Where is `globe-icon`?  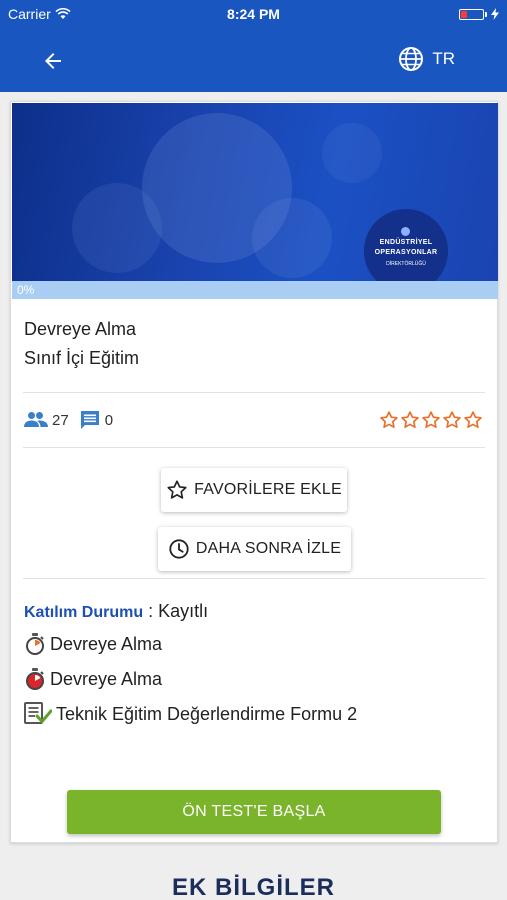
globe-icon is located at coordinates (411, 59).